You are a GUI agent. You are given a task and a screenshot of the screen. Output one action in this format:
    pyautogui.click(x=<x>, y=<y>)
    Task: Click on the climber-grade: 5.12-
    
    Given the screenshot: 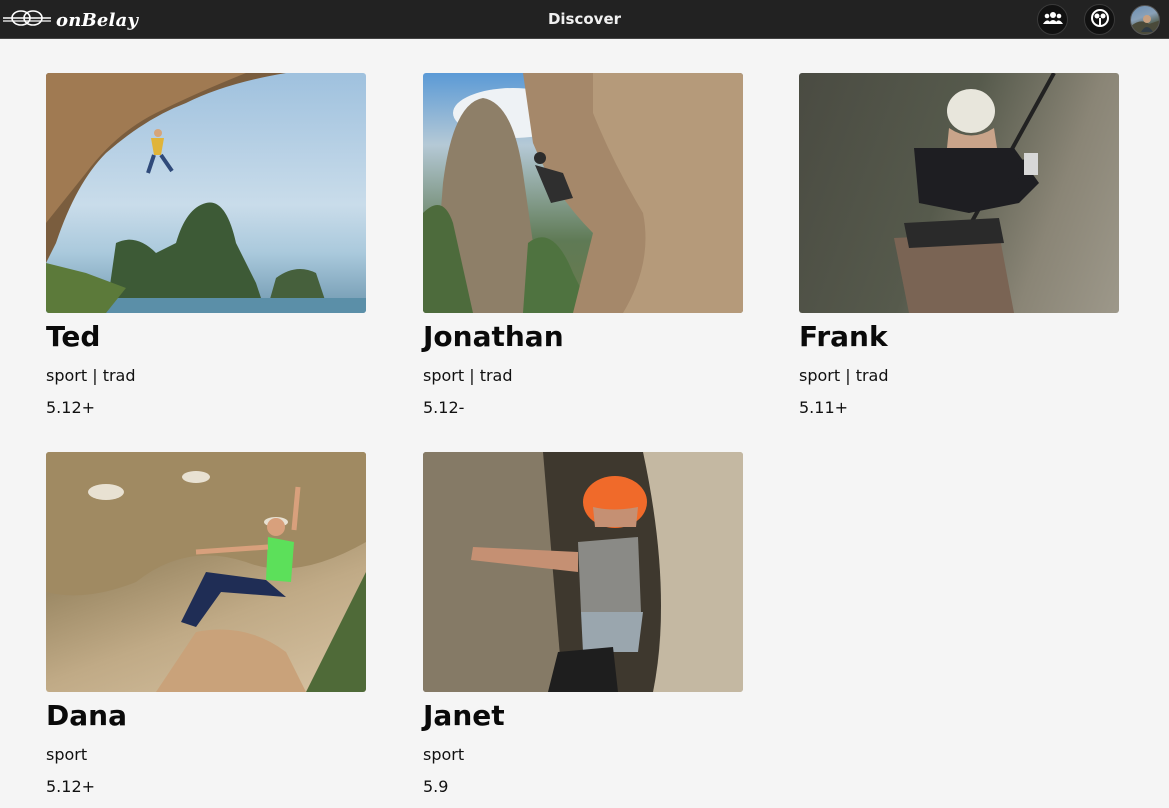 What is the action you would take?
    pyautogui.click(x=444, y=407)
    